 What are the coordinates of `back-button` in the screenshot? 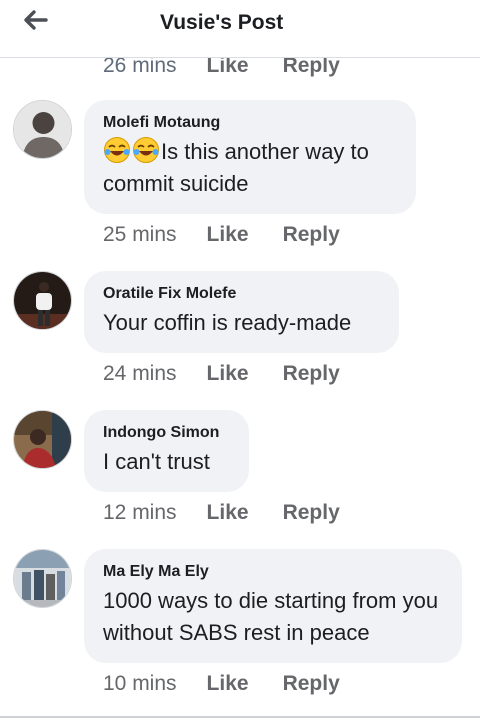 It's located at (36, 20).